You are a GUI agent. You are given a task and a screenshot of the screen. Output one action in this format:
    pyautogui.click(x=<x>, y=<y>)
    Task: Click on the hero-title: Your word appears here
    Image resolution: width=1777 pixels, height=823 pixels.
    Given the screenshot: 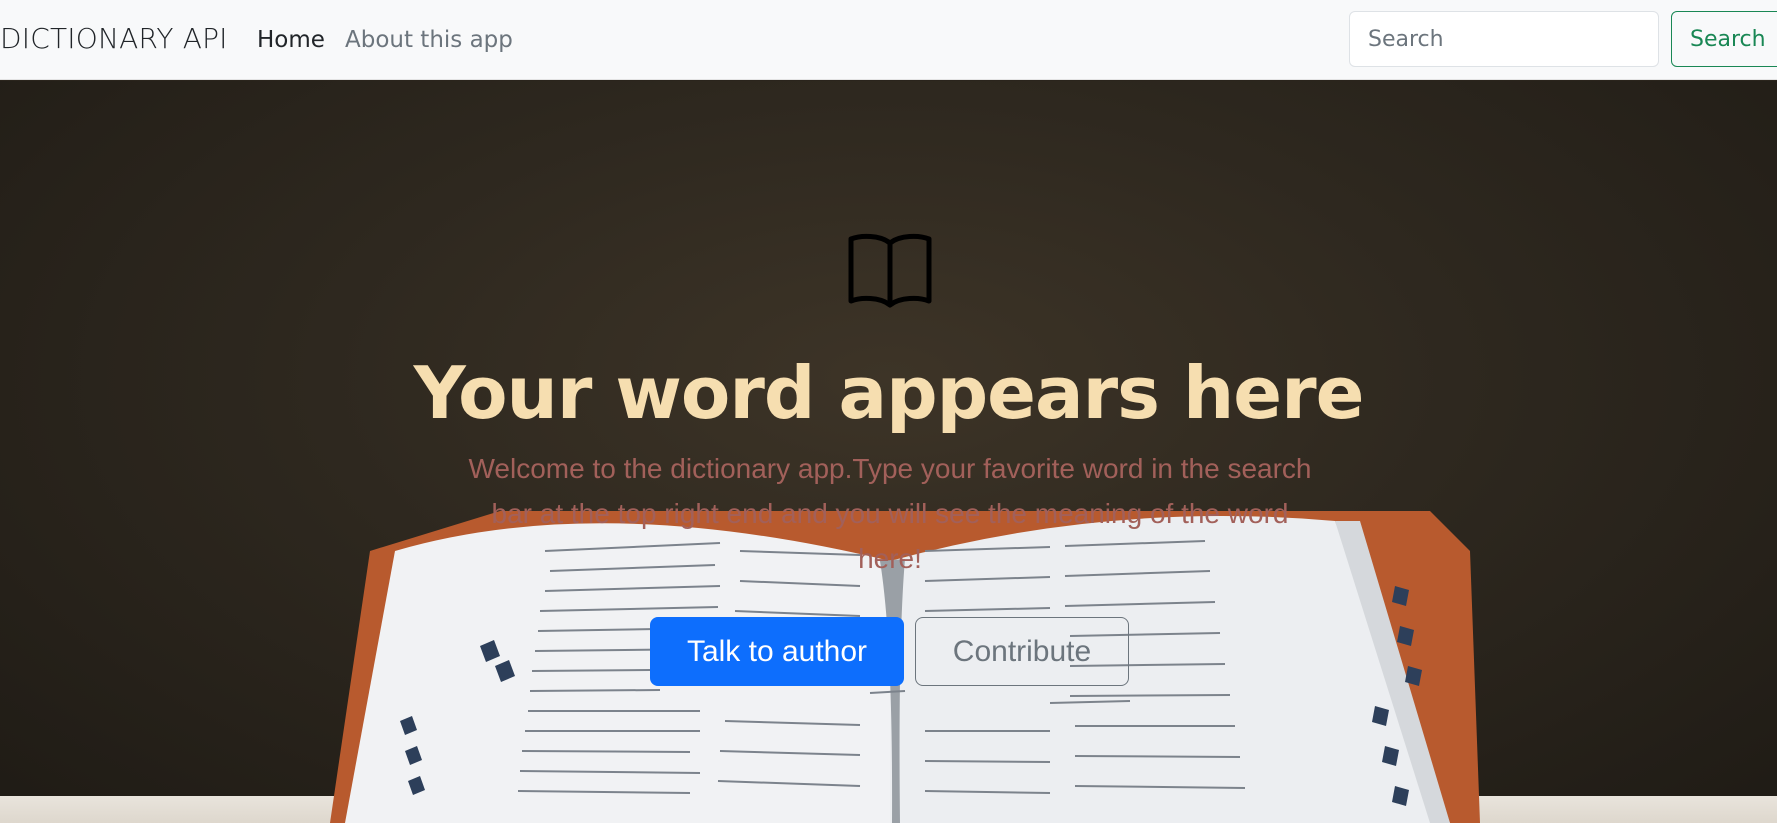 What is the action you would take?
    pyautogui.click(x=889, y=393)
    